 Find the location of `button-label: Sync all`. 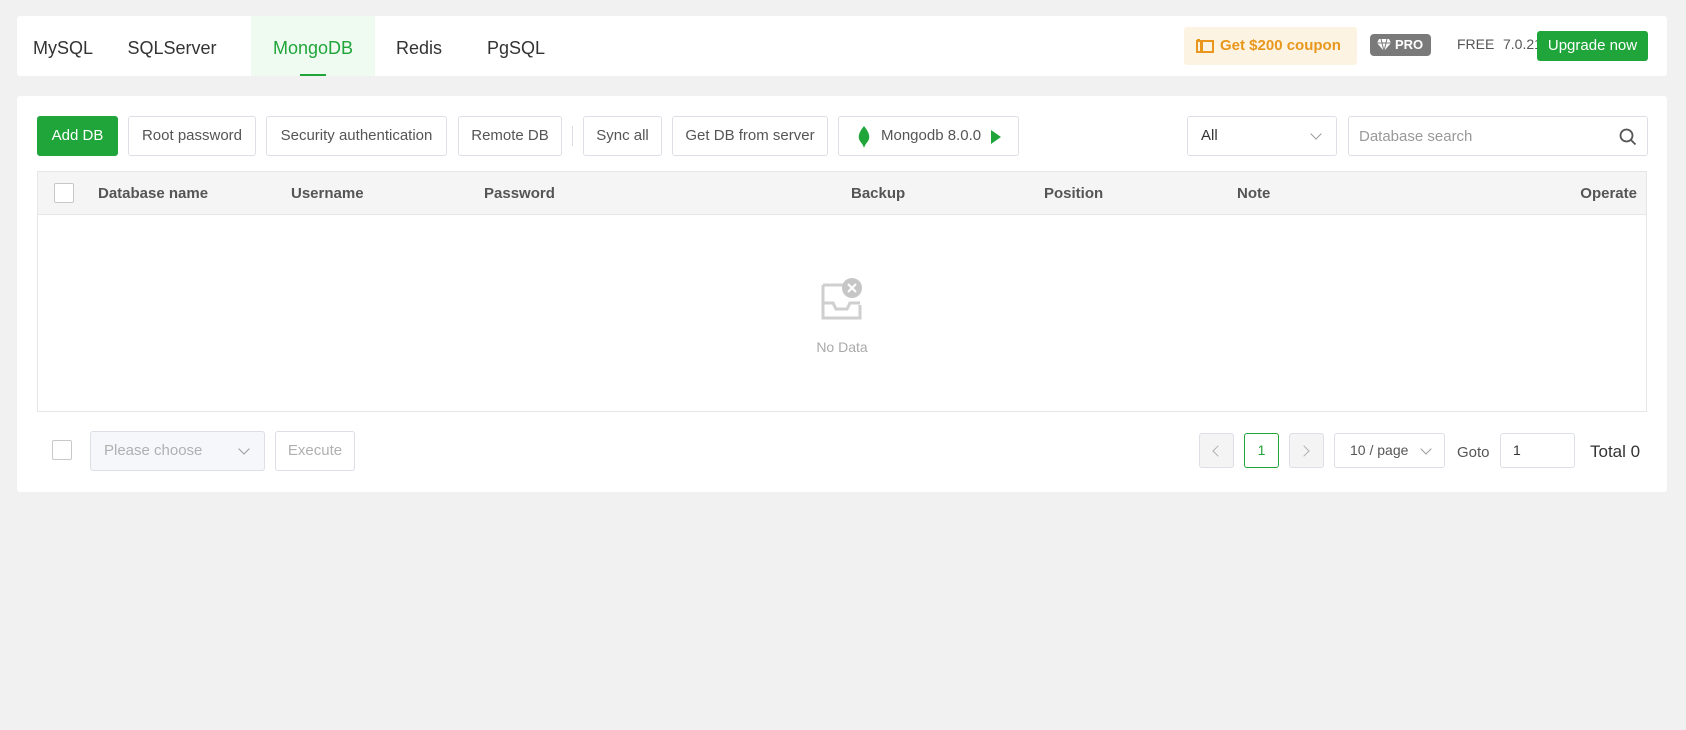

button-label: Sync all is located at coordinates (622, 135).